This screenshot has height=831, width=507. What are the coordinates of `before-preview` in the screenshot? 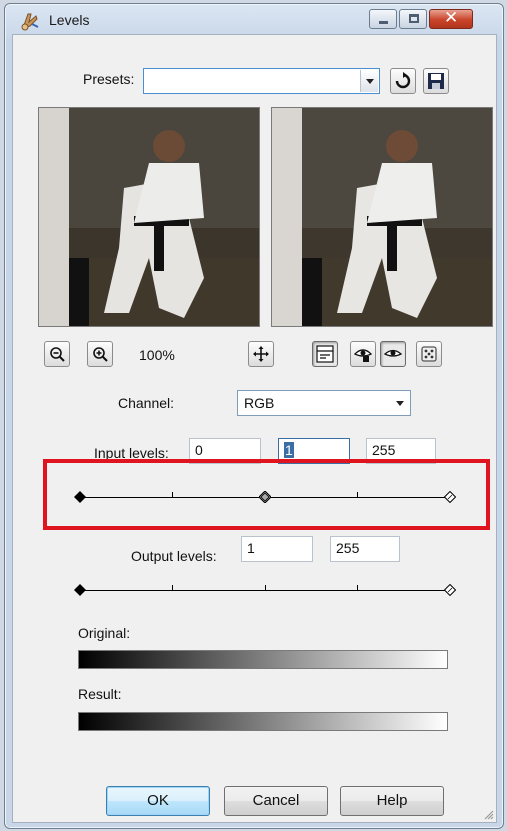 It's located at (149, 217).